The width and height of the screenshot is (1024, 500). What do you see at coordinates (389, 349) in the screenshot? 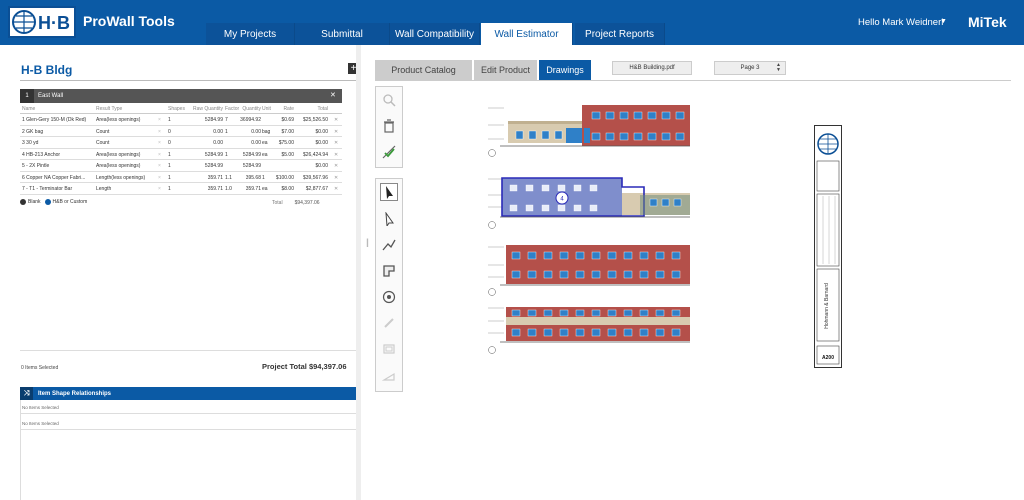
I see `opening-icon` at bounding box center [389, 349].